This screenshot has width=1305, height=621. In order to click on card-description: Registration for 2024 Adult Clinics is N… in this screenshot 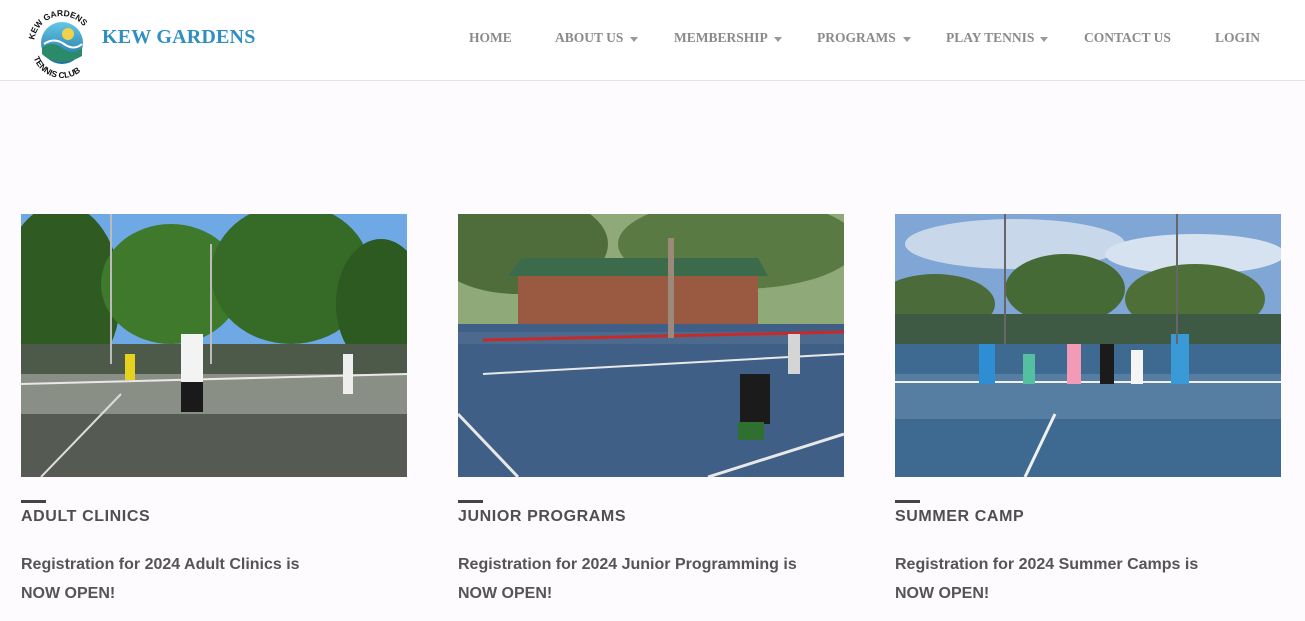, I will do `click(211, 579)`.